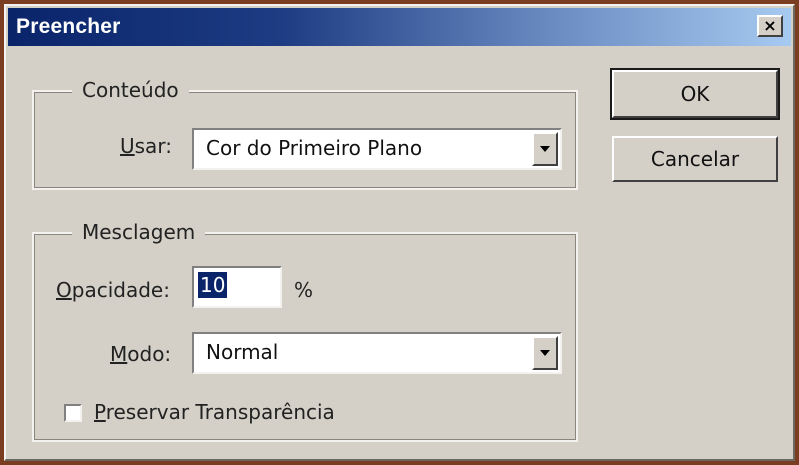 Image resolution: width=799 pixels, height=465 pixels. I want to click on ok-button: OK, so click(695, 94).